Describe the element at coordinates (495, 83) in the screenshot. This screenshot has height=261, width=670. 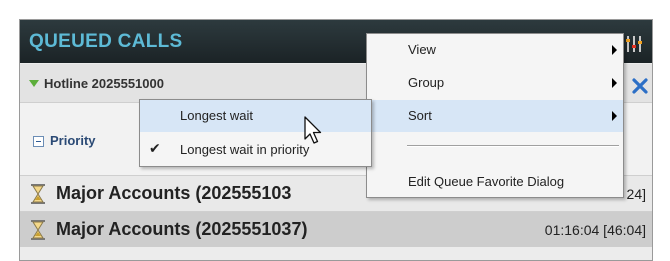
I see `menu-item-group: Group` at that location.